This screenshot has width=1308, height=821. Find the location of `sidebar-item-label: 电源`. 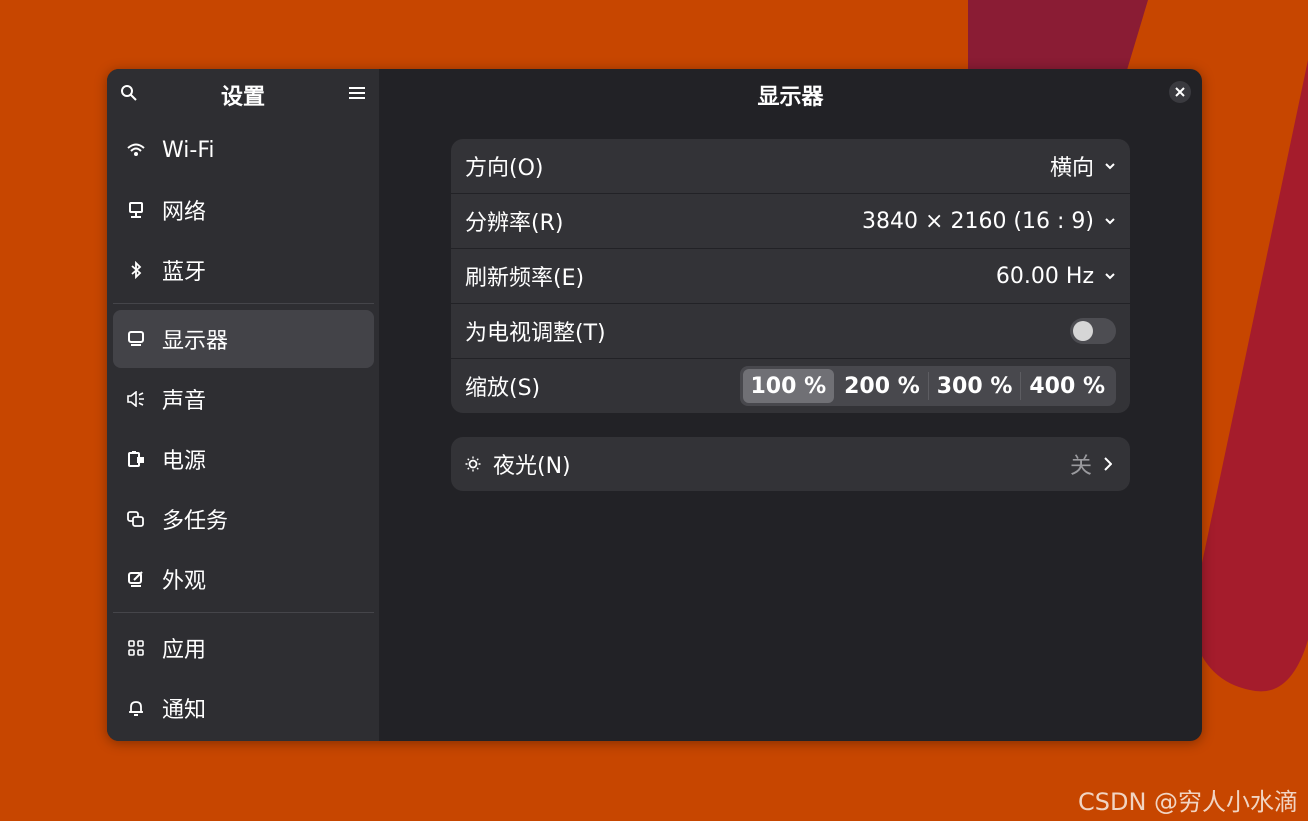

sidebar-item-label: 电源 is located at coordinates (184, 461).